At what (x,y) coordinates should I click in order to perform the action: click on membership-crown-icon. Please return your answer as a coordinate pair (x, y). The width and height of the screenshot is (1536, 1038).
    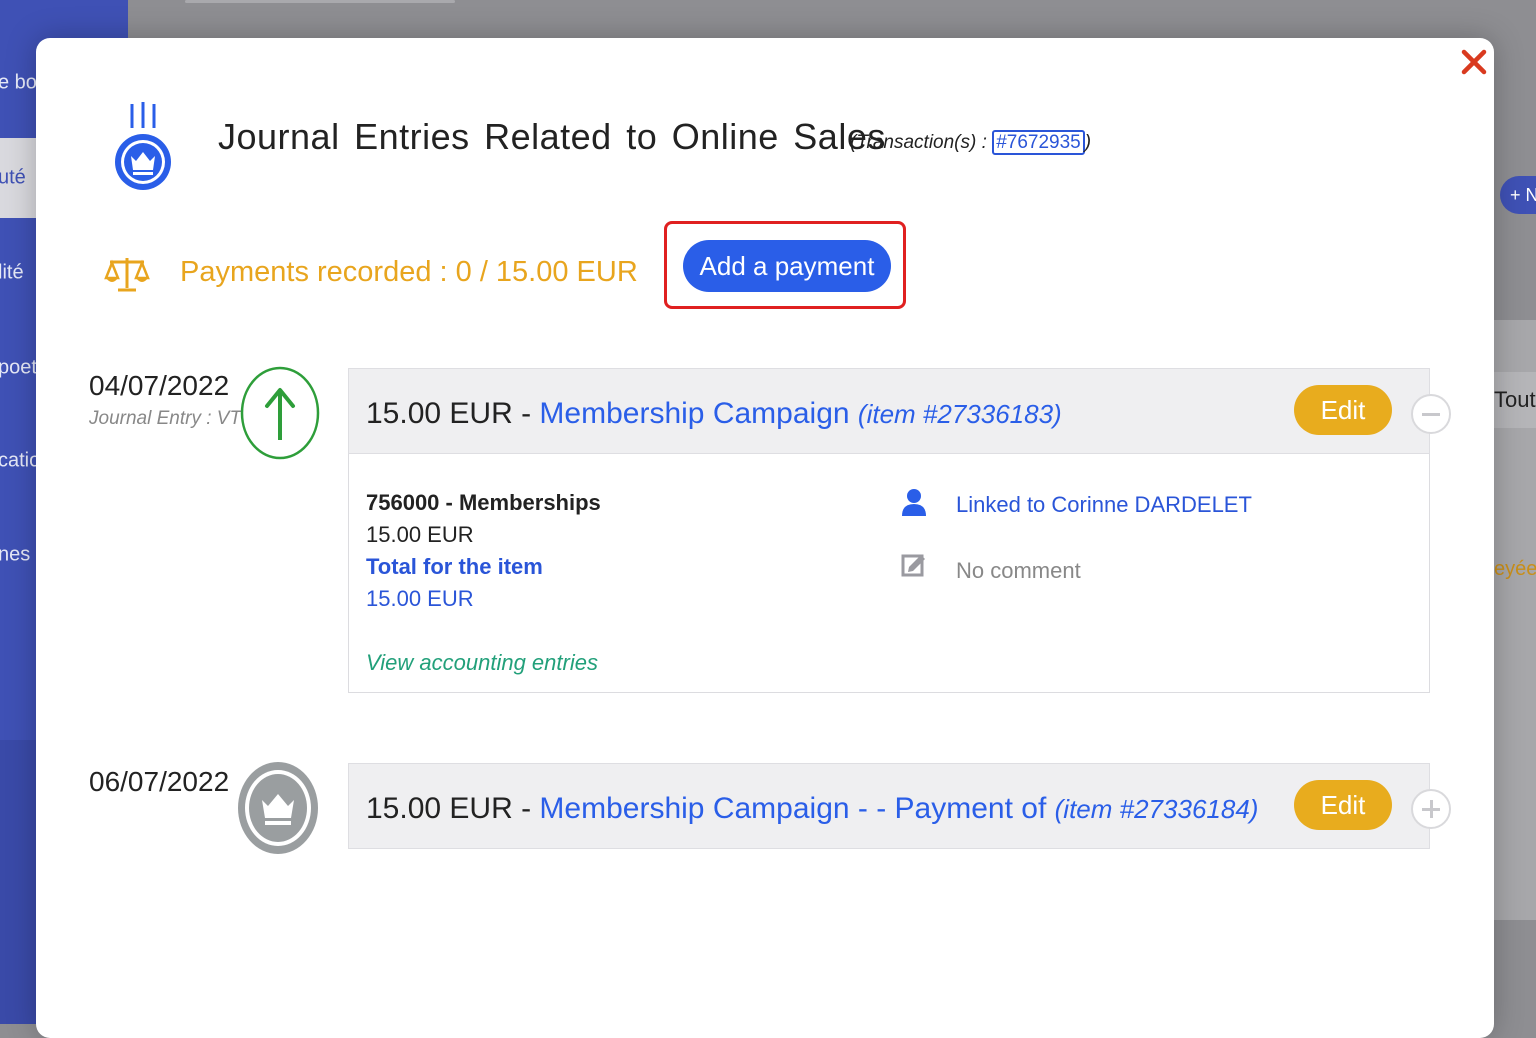
    Looking at the image, I should click on (278, 808).